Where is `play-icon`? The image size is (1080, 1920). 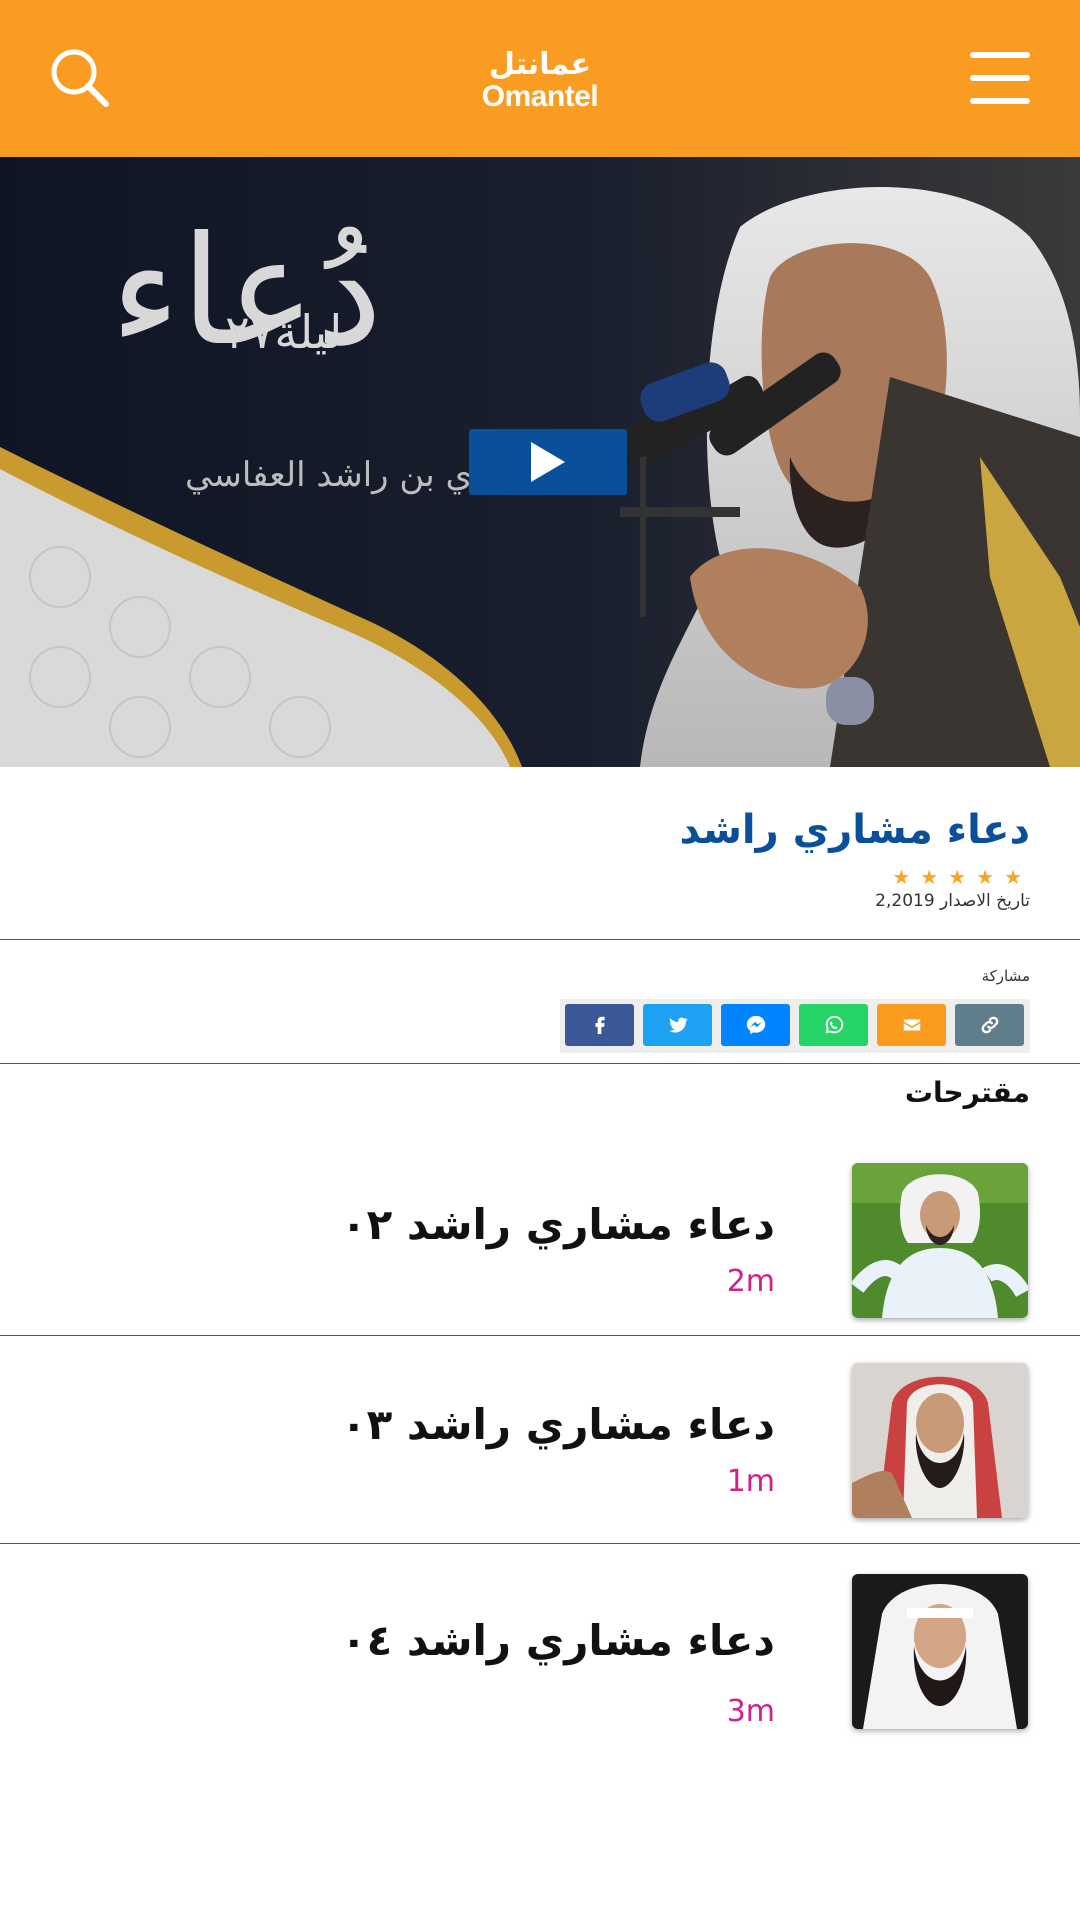
play-icon is located at coordinates (548, 462).